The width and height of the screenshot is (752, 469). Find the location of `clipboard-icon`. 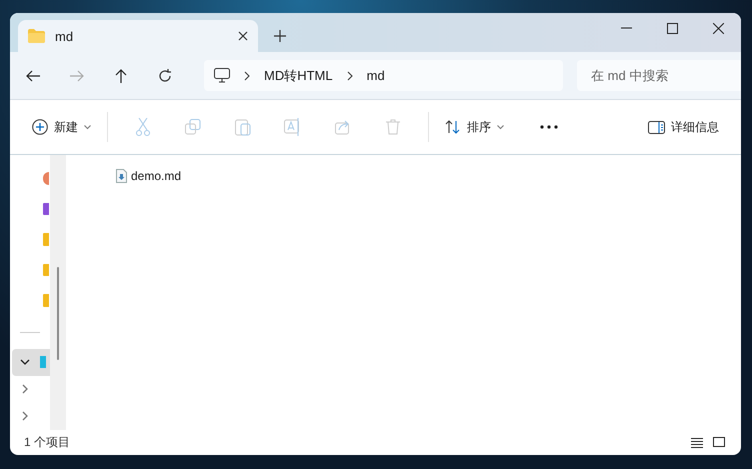

clipboard-icon is located at coordinates (243, 127).